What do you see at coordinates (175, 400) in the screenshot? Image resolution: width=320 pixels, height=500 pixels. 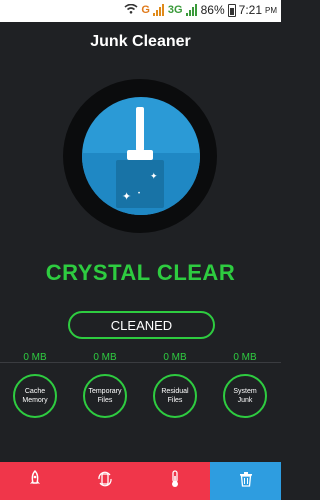 I see `residual-files-label-line2: Files` at bounding box center [175, 400].